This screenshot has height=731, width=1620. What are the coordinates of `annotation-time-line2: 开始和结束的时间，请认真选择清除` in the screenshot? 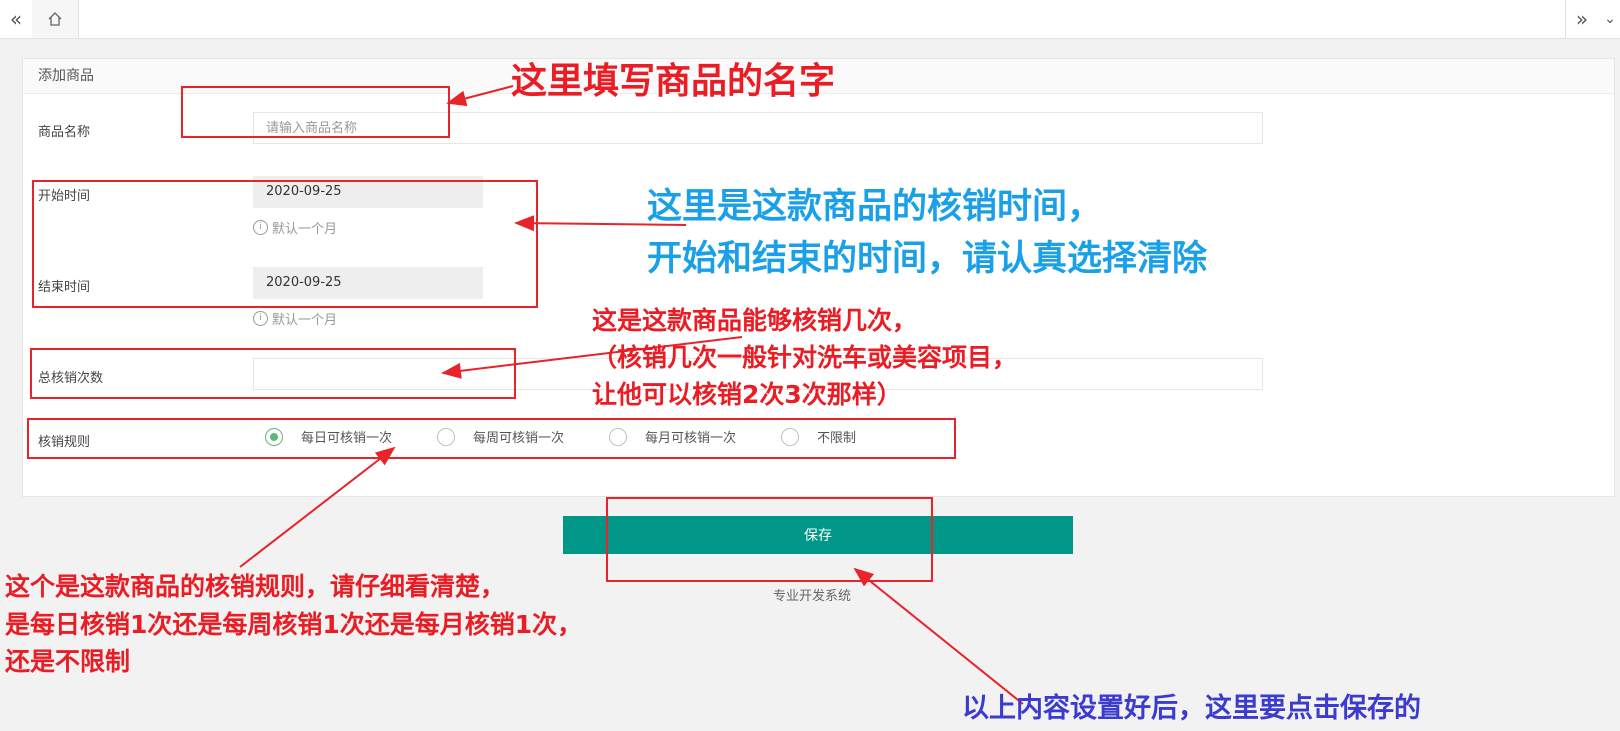 It's located at (927, 259).